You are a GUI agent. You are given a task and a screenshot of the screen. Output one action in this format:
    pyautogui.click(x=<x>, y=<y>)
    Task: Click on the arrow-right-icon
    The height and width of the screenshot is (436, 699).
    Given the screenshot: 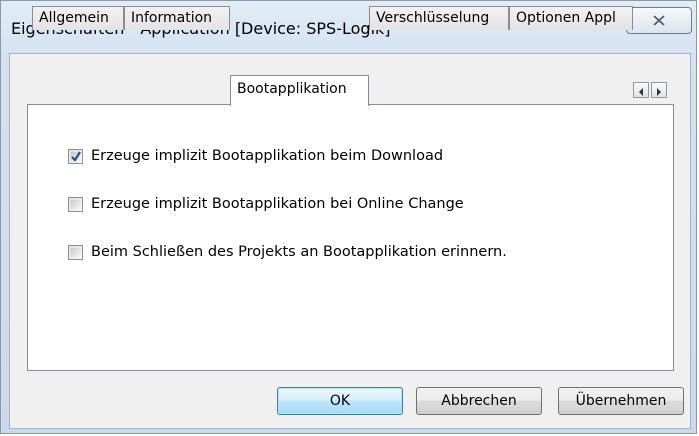 What is the action you would take?
    pyautogui.click(x=659, y=90)
    